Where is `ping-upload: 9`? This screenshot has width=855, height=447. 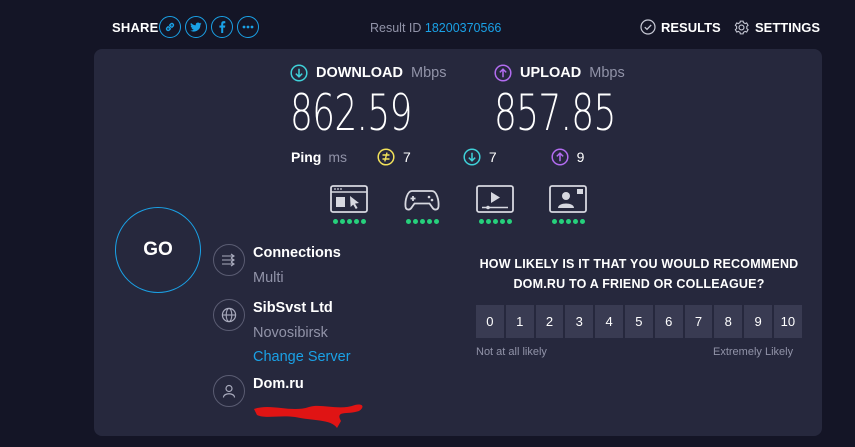
ping-upload: 9 is located at coordinates (568, 157).